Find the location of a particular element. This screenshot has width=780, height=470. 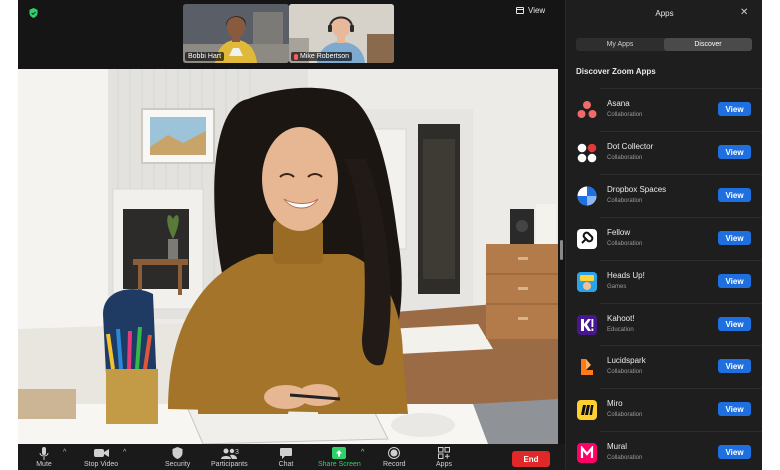

participants-count: 3 is located at coordinates (237, 452).